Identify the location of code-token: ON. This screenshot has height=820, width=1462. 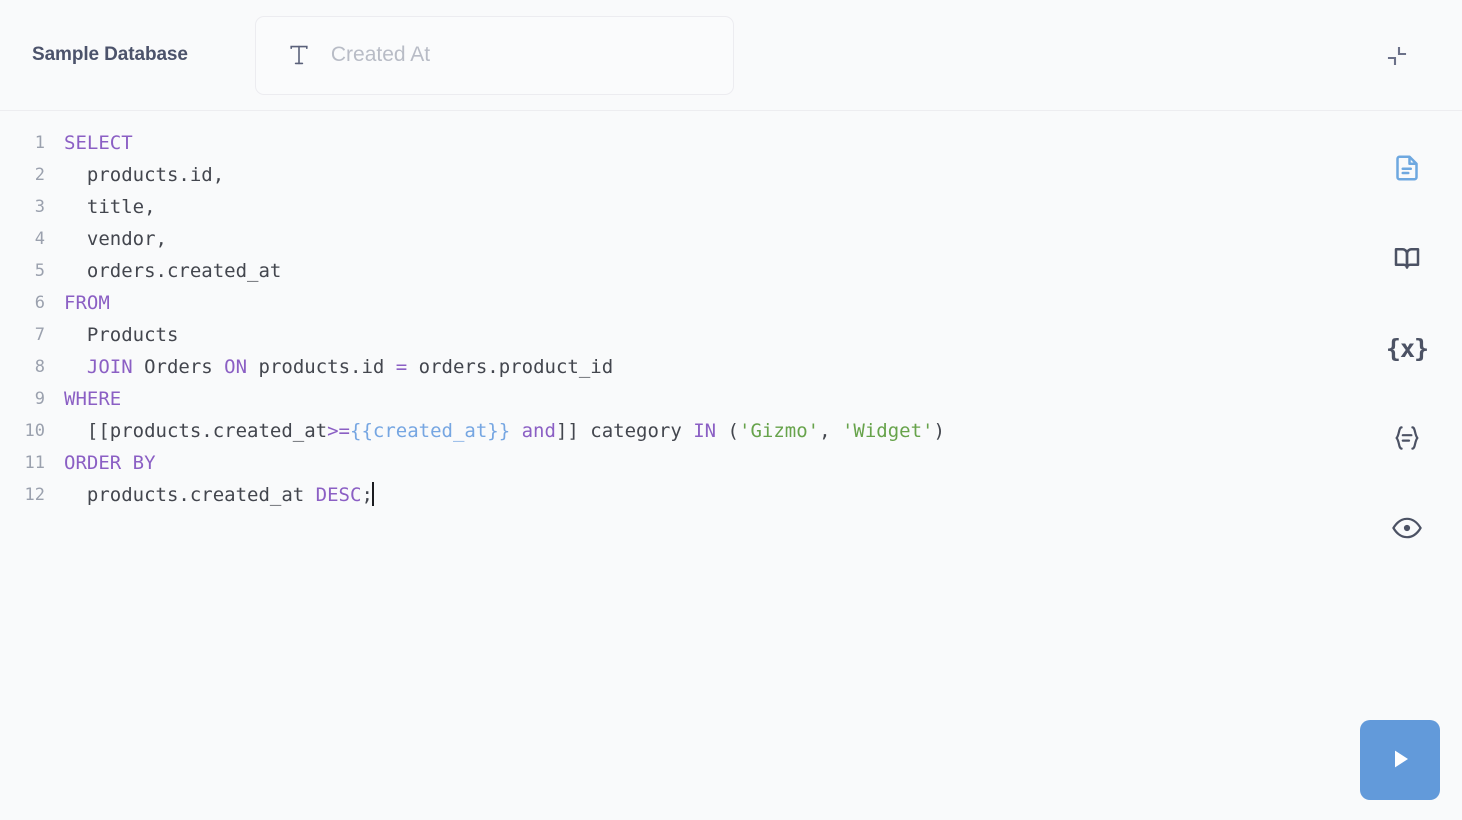
(236, 367).